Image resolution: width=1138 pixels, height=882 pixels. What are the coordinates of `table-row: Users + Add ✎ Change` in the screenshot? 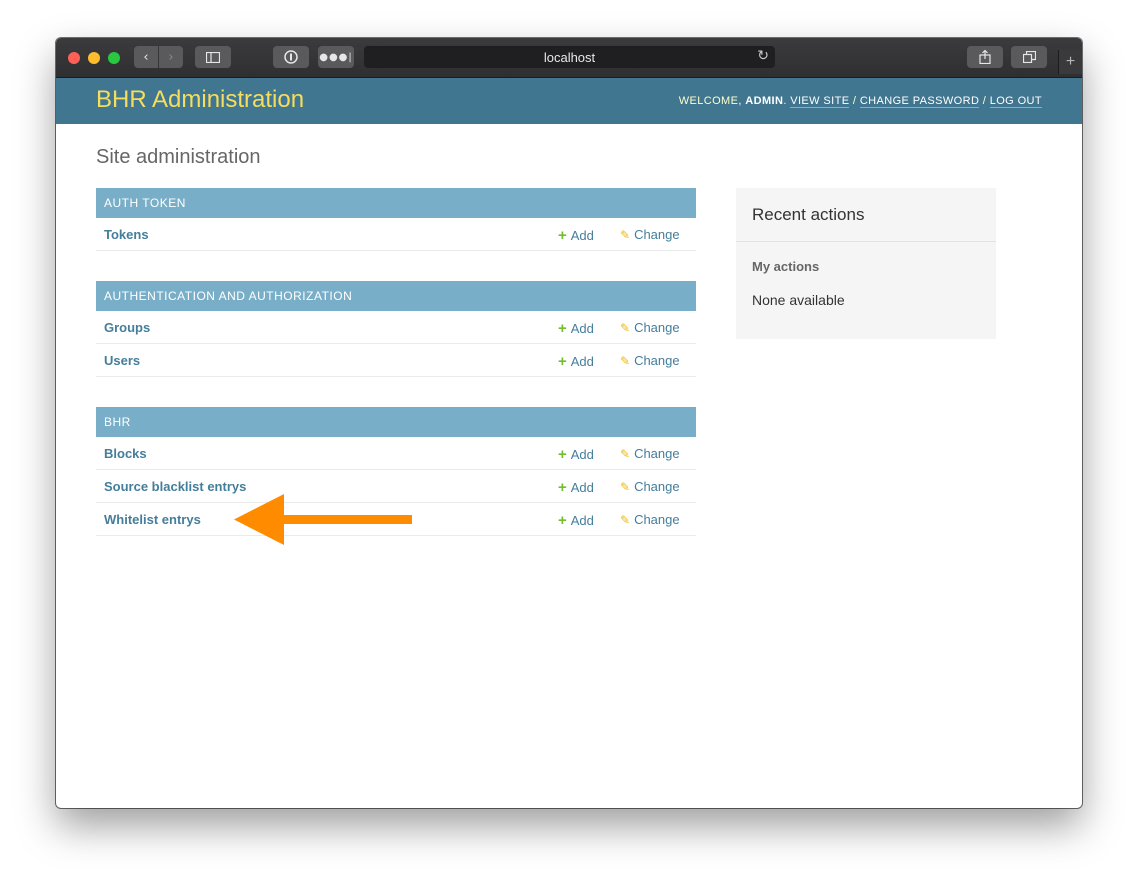 It's located at (396, 360).